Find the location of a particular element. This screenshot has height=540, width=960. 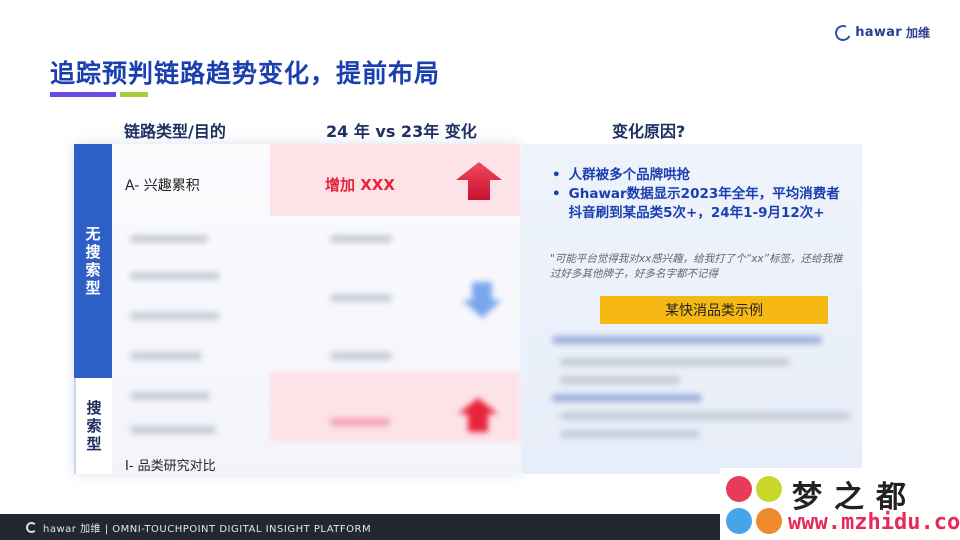

example-label: 某快消品类示例 is located at coordinates (714, 310).